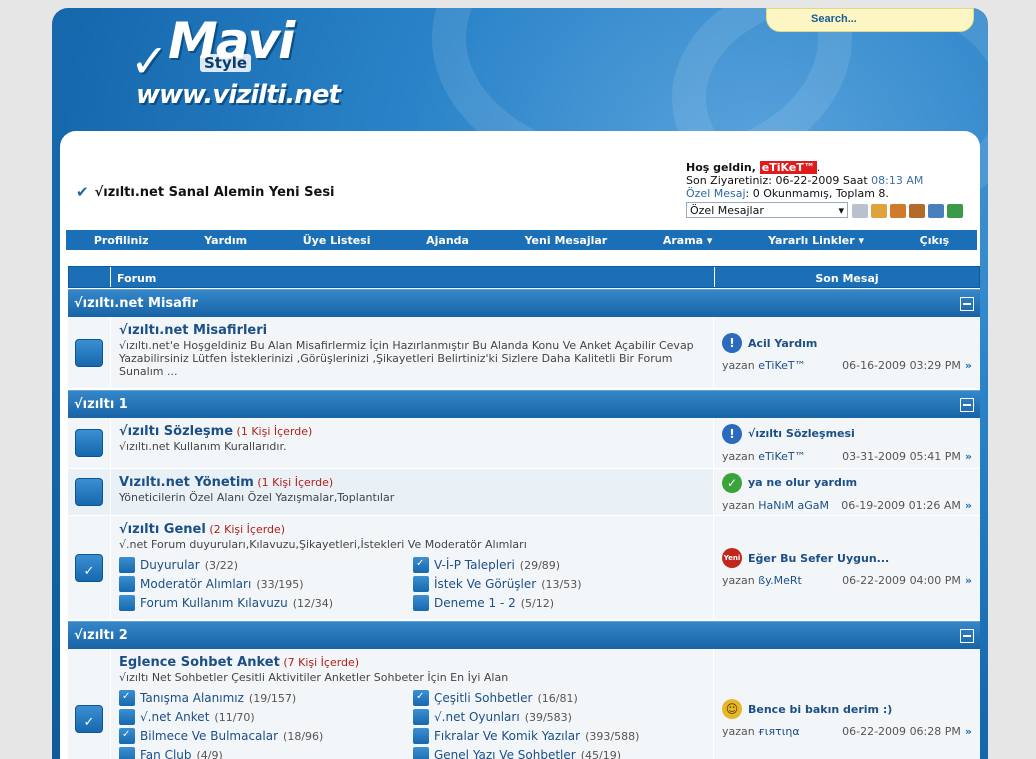  Describe the element at coordinates (266, 736) in the screenshot. I see `subforum-link: Bilmece Ve Bulmacalar(18/96)` at that location.